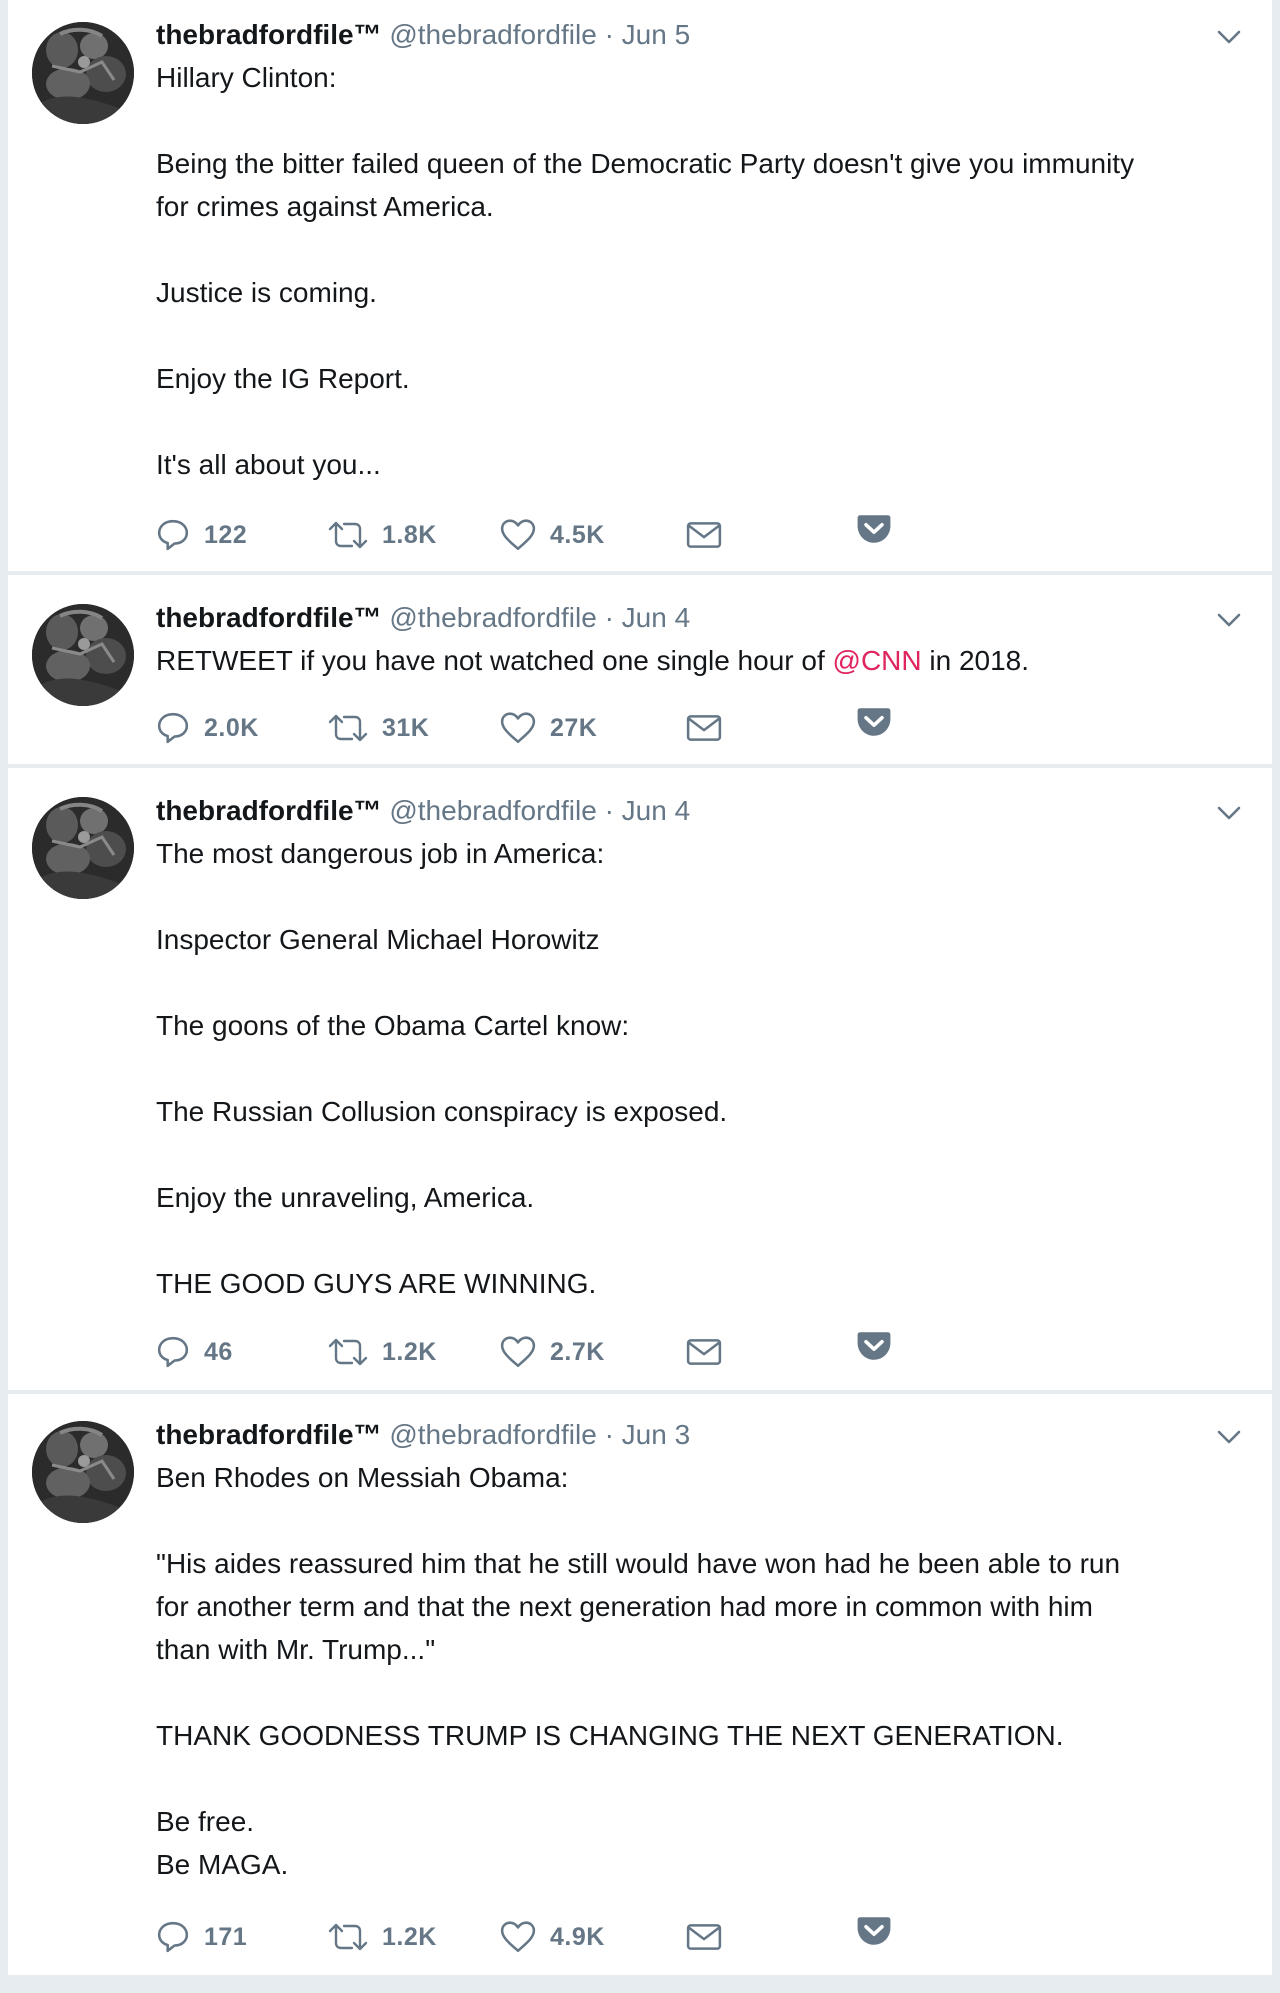 The image size is (1280, 1993). What do you see at coordinates (201, 535) in the screenshot?
I see `reply-button: 122` at bounding box center [201, 535].